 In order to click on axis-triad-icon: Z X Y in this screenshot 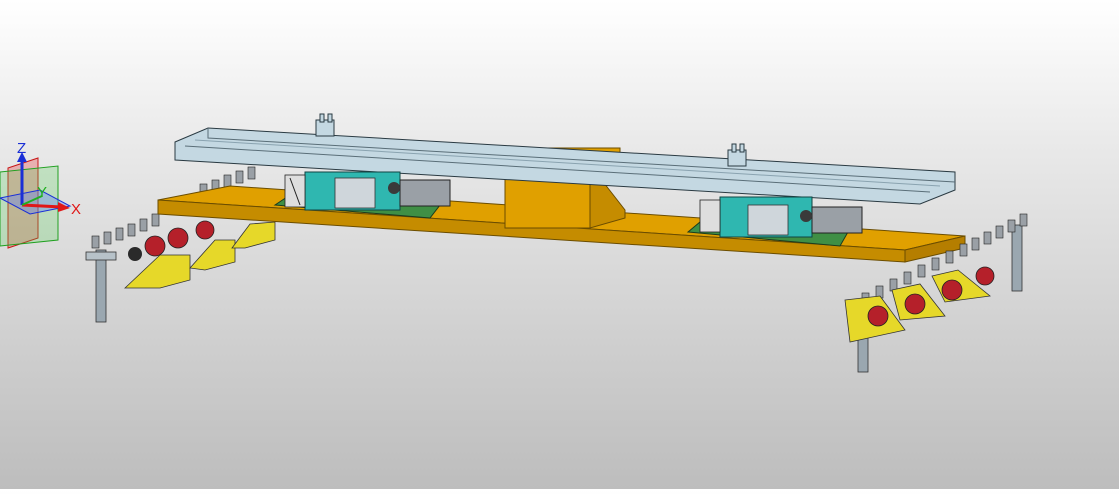, I will do `click(40, 194)`.